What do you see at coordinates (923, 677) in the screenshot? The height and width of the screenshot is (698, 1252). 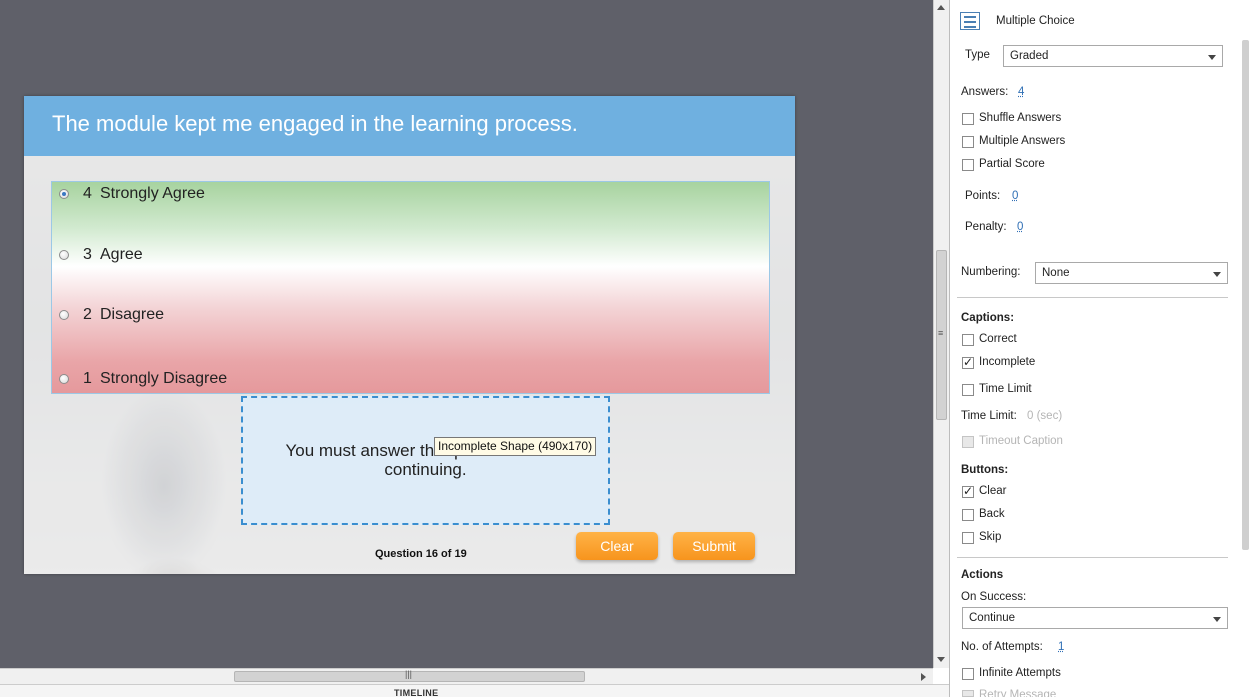 I see `scroll-right-icon` at bounding box center [923, 677].